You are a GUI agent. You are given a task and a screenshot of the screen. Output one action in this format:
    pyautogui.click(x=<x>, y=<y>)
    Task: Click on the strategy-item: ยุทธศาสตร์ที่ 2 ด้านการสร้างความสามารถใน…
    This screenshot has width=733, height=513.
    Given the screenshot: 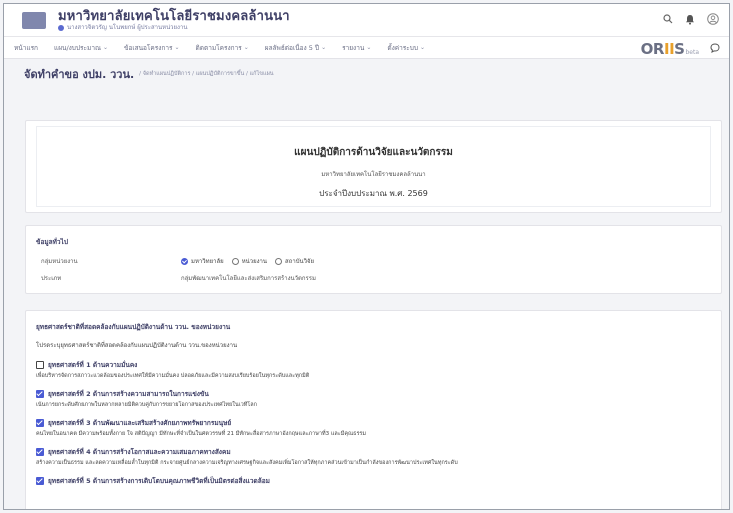 What is the action you would take?
    pyautogui.click(x=373, y=399)
    